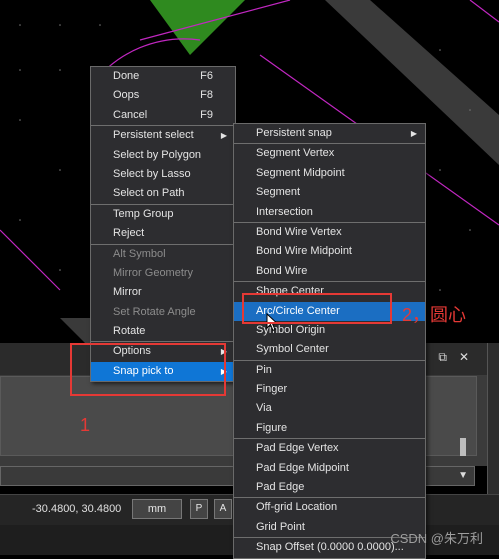  What do you see at coordinates (297, 448) in the screenshot?
I see `menu-item-label: Pad Edge Vertex` at bounding box center [297, 448].